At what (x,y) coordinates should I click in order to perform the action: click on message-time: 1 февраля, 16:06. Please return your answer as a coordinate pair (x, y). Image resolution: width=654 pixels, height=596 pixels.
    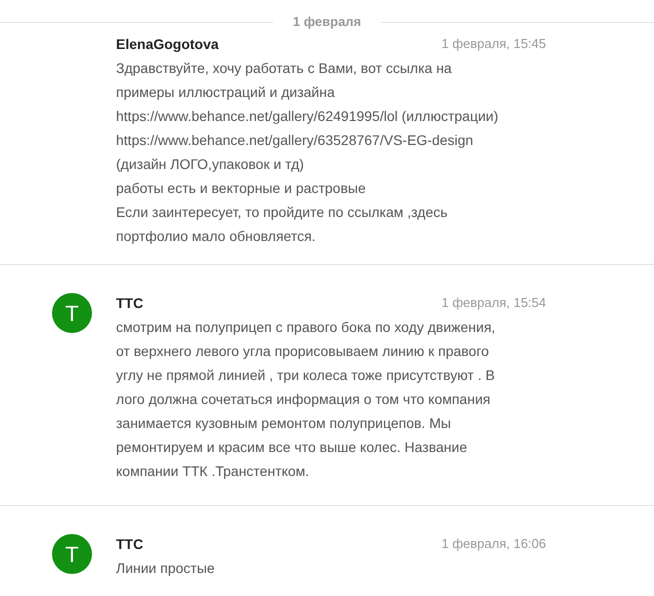
    Looking at the image, I should click on (493, 544).